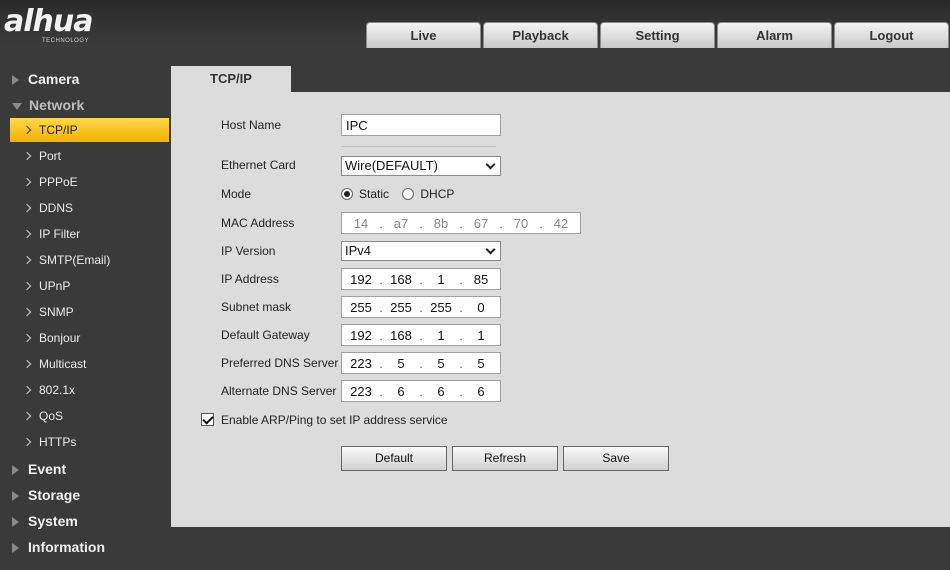  What do you see at coordinates (421, 251) in the screenshot?
I see `ip-version-select: IPv4` at bounding box center [421, 251].